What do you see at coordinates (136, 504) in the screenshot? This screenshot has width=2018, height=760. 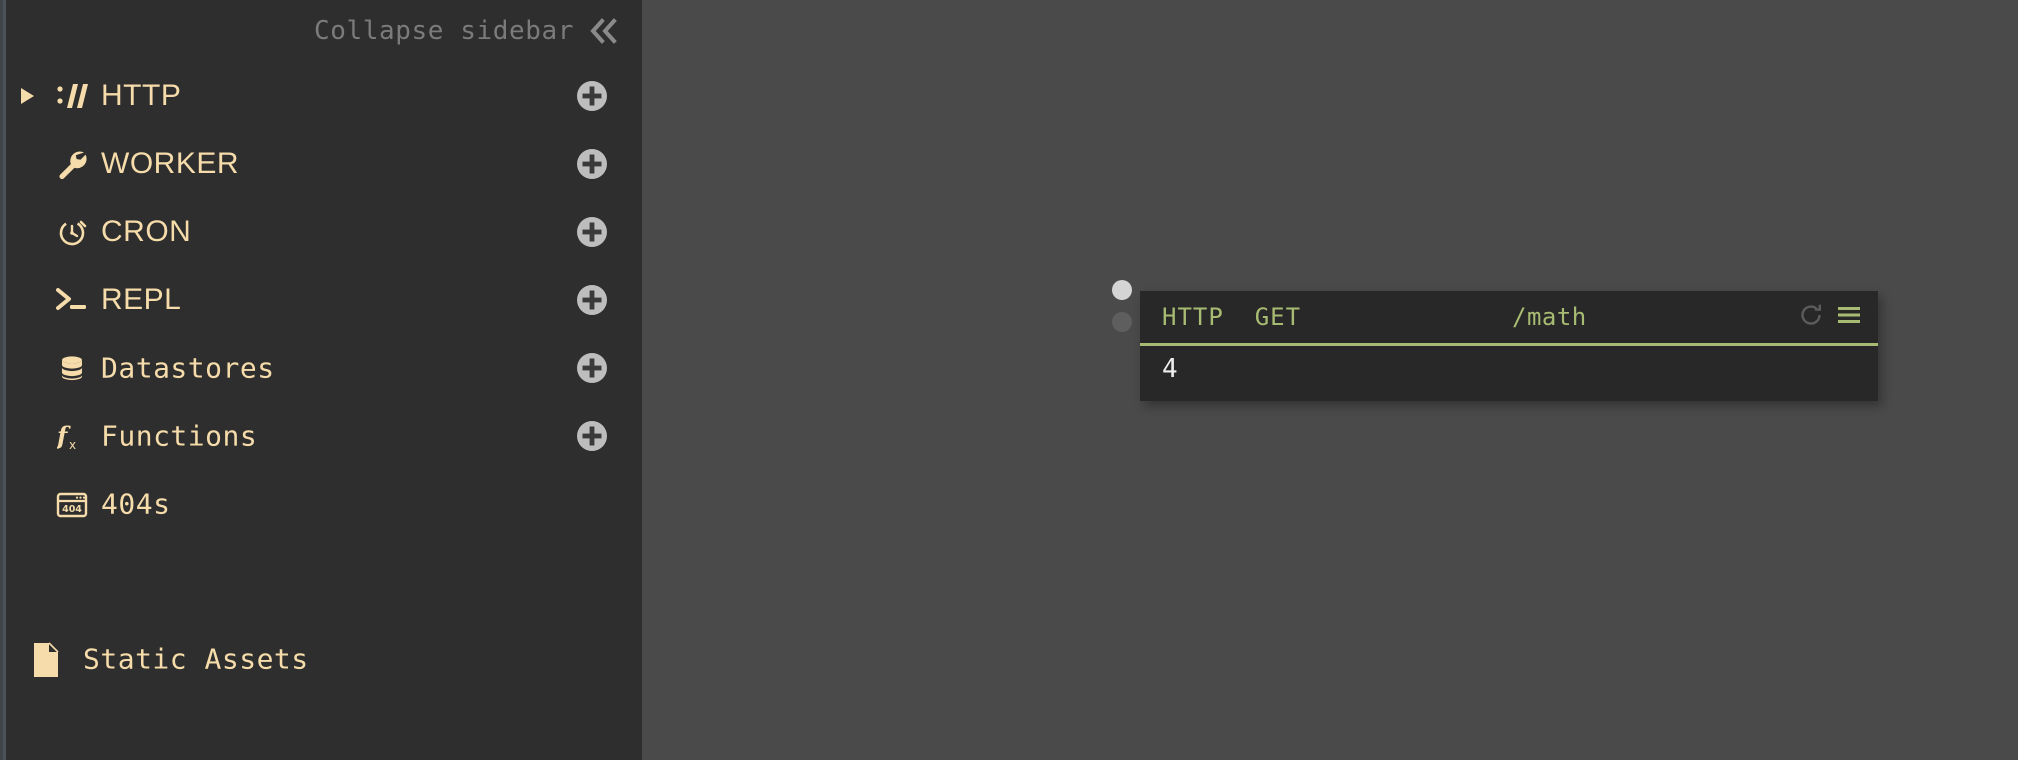 I see `sidebar-item-label: 404s` at bounding box center [136, 504].